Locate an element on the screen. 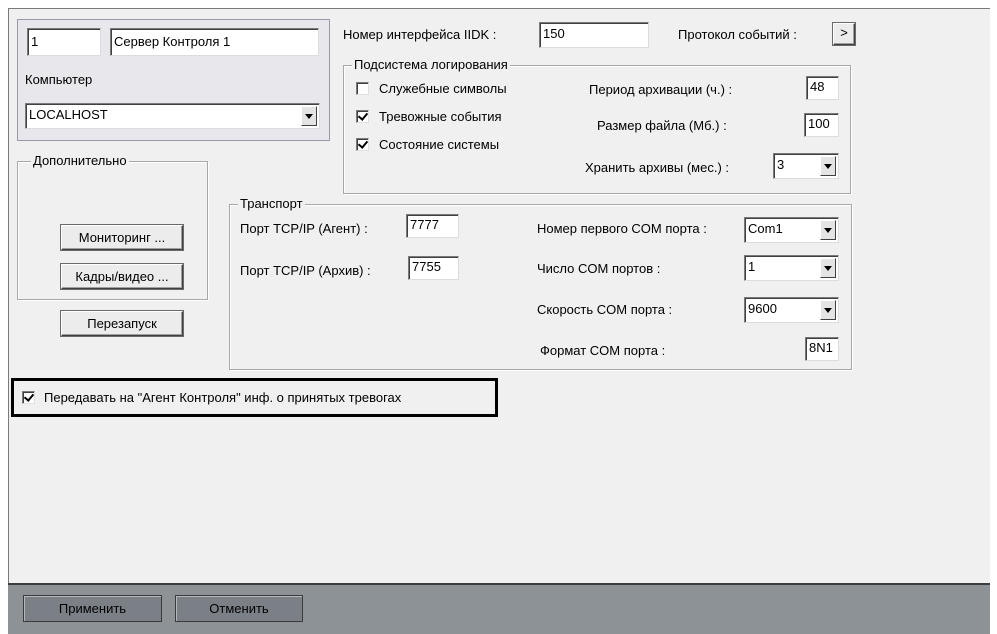 The height and width of the screenshot is (634, 997). first-com-select: Com1 is located at coordinates (791, 230).